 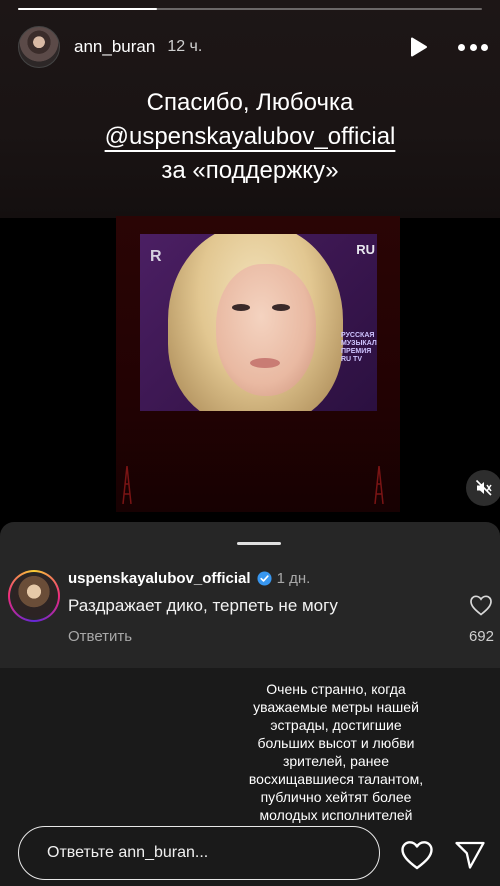 What do you see at coordinates (265, 363) in the screenshot?
I see `photo-lips` at bounding box center [265, 363].